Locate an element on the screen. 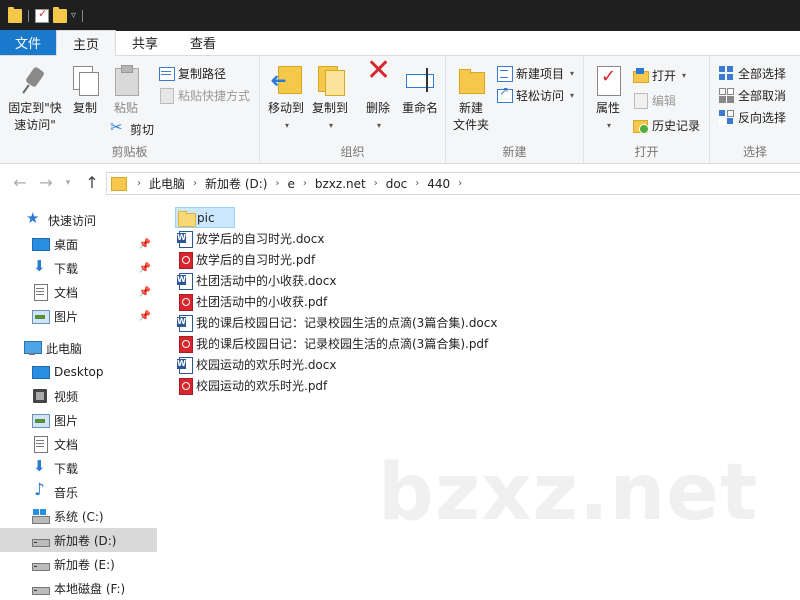  word-document-icon is located at coordinates (185, 323).